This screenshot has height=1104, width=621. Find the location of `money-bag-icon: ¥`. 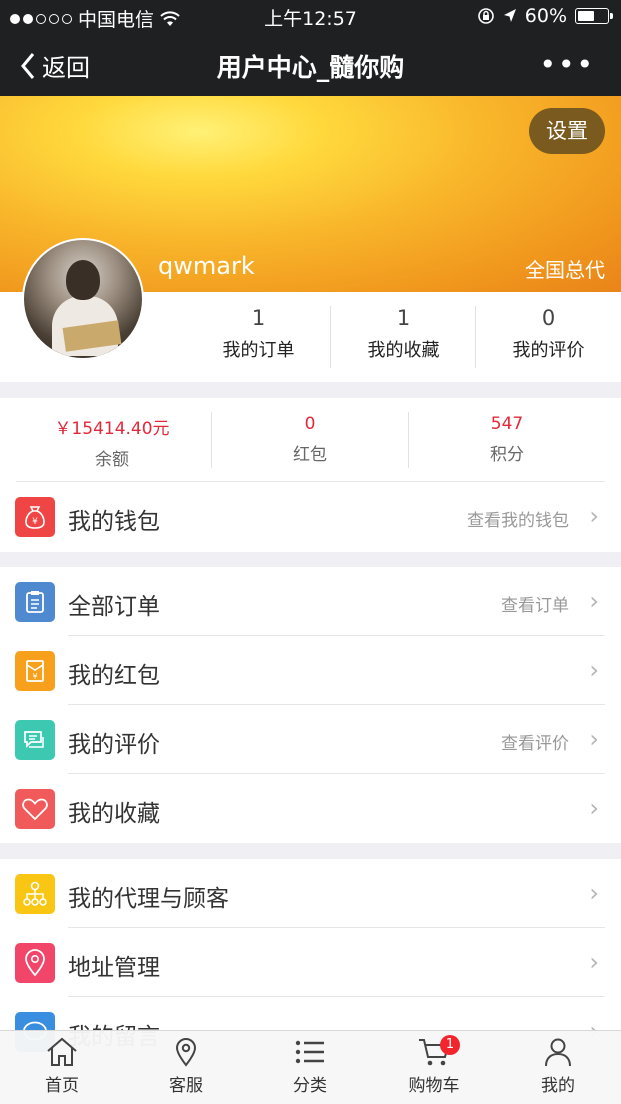

money-bag-icon: ¥ is located at coordinates (35, 517).